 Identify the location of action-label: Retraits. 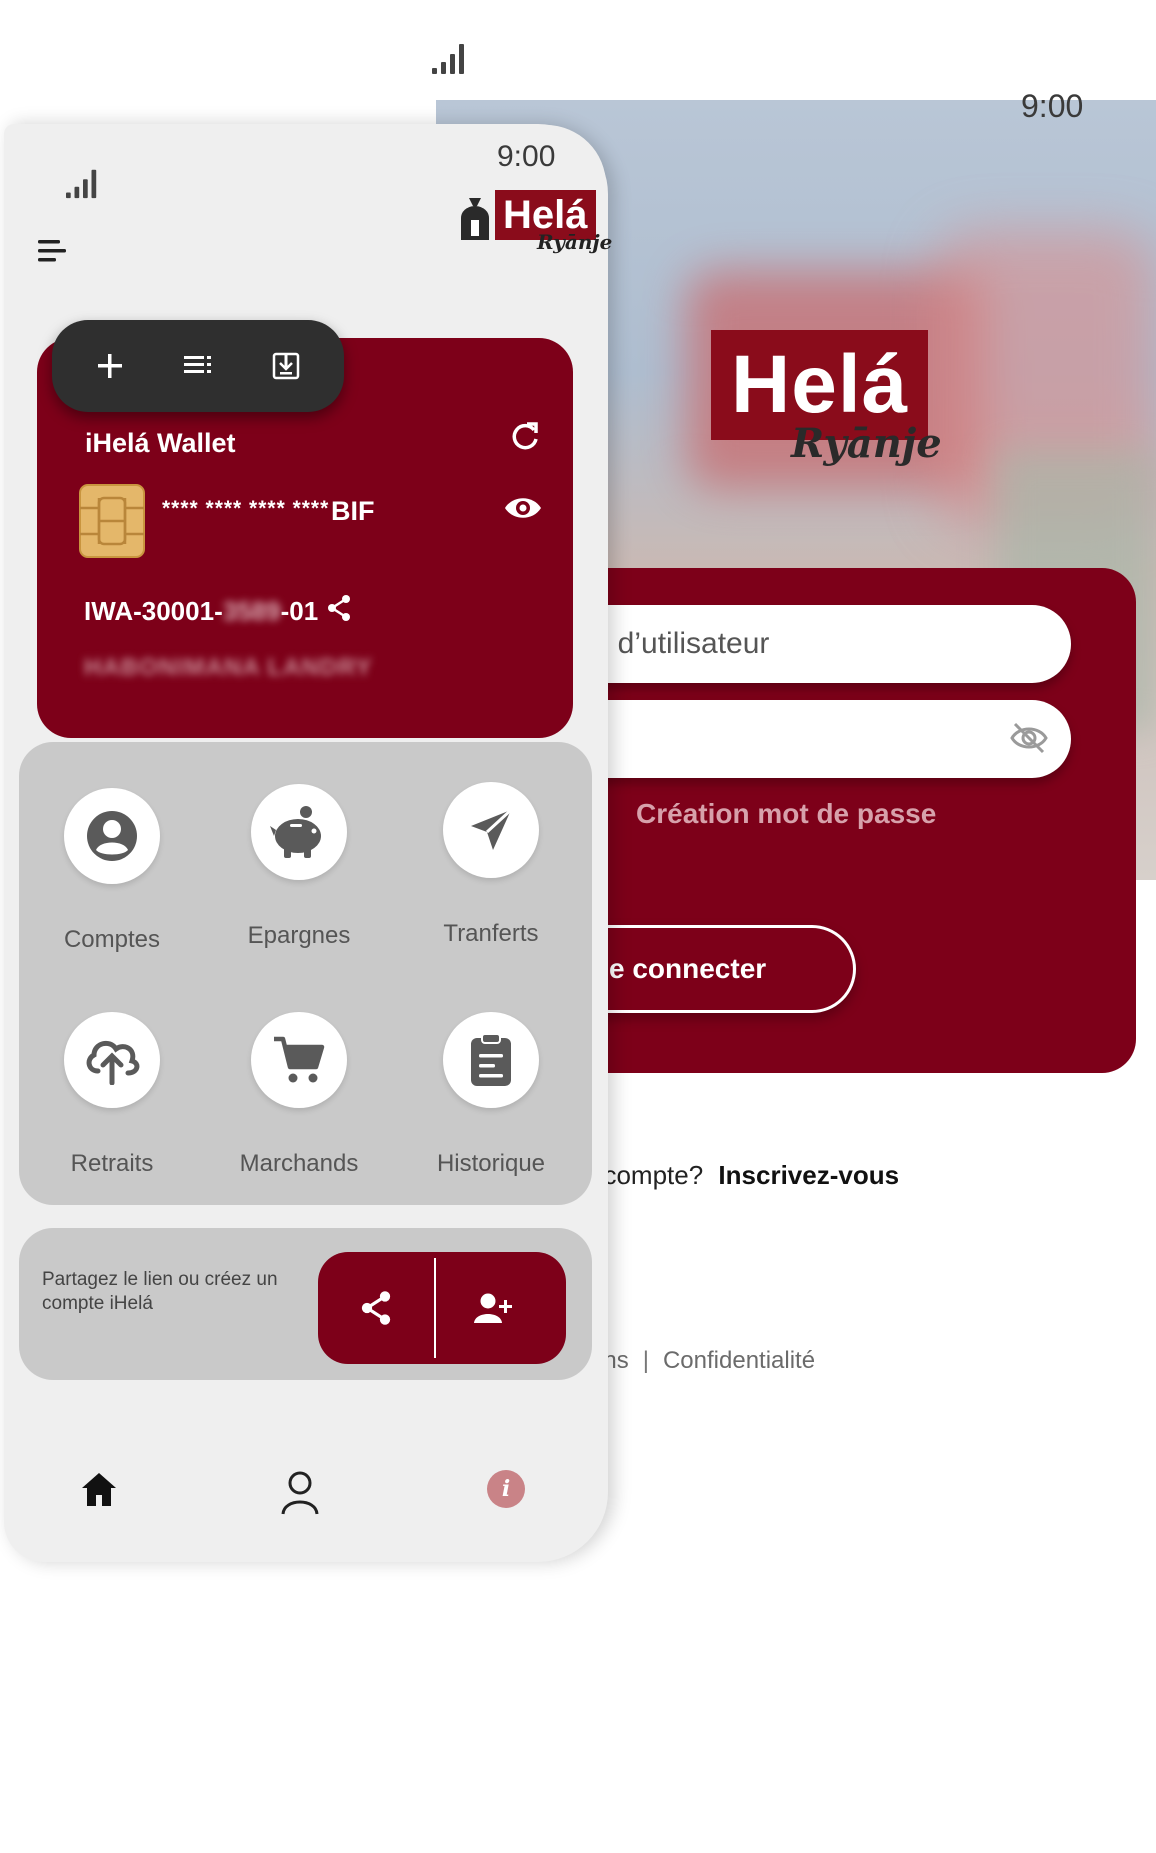
(112, 1163).